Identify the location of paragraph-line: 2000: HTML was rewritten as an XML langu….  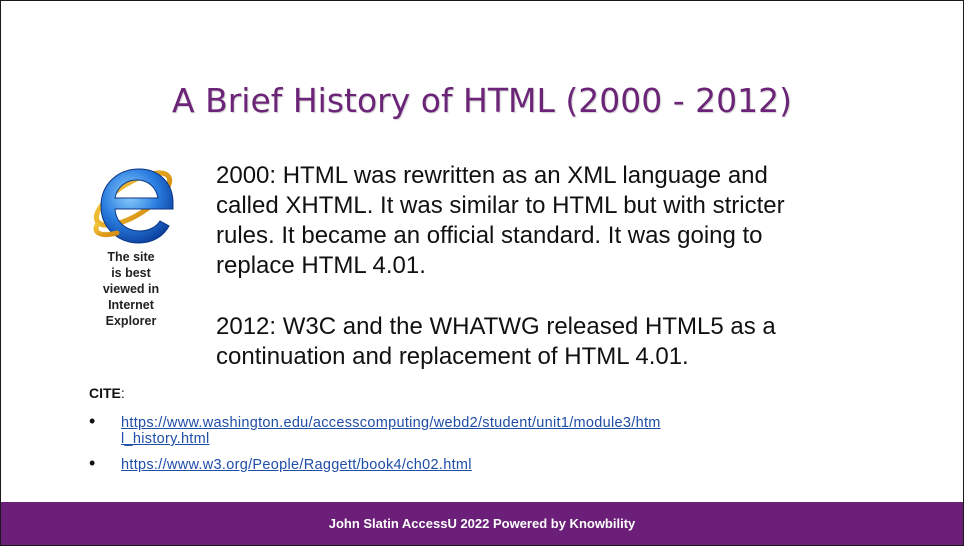
(492, 175).